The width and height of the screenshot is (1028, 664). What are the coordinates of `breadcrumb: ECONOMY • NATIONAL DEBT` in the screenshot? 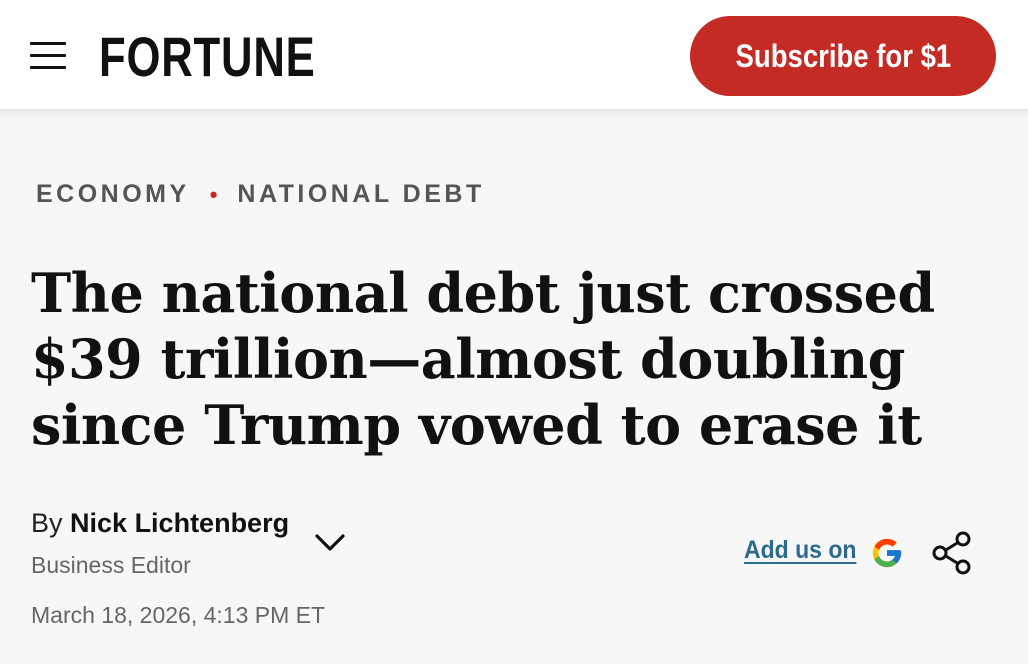 It's located at (260, 194).